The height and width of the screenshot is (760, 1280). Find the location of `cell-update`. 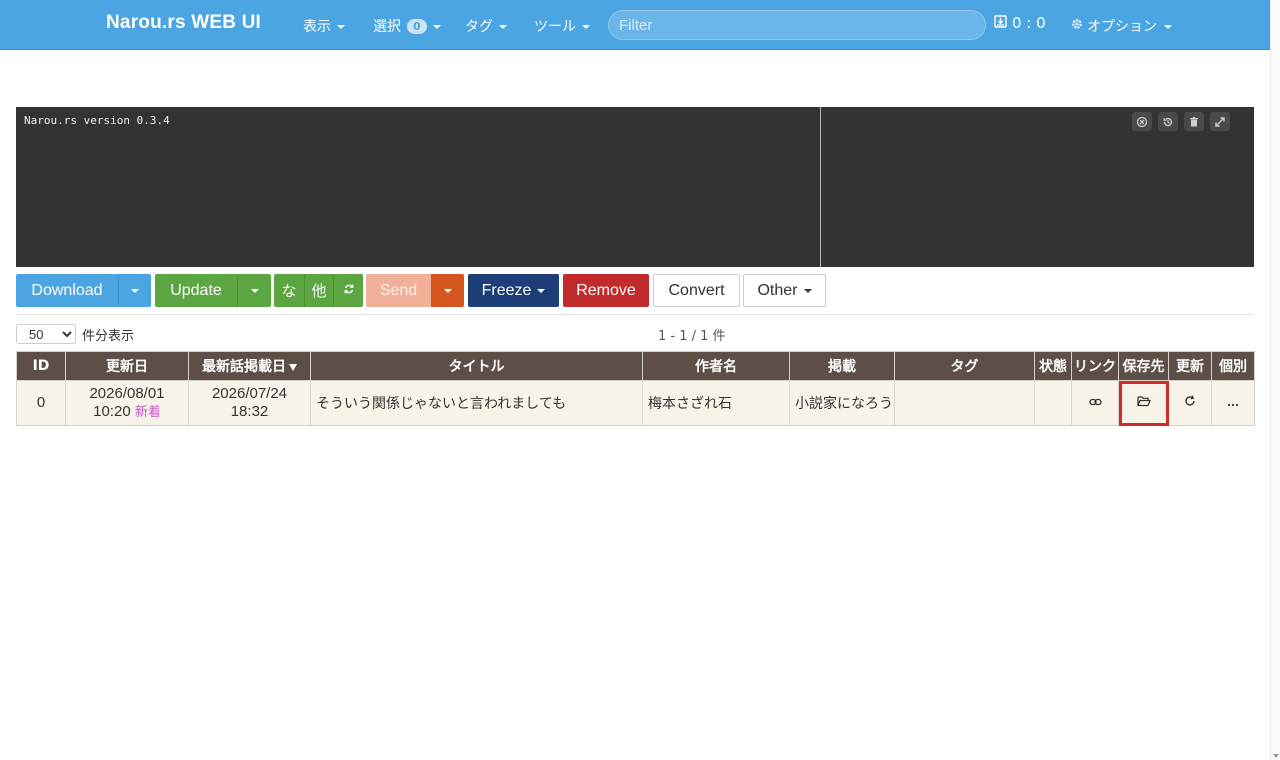

cell-update is located at coordinates (1190, 403).